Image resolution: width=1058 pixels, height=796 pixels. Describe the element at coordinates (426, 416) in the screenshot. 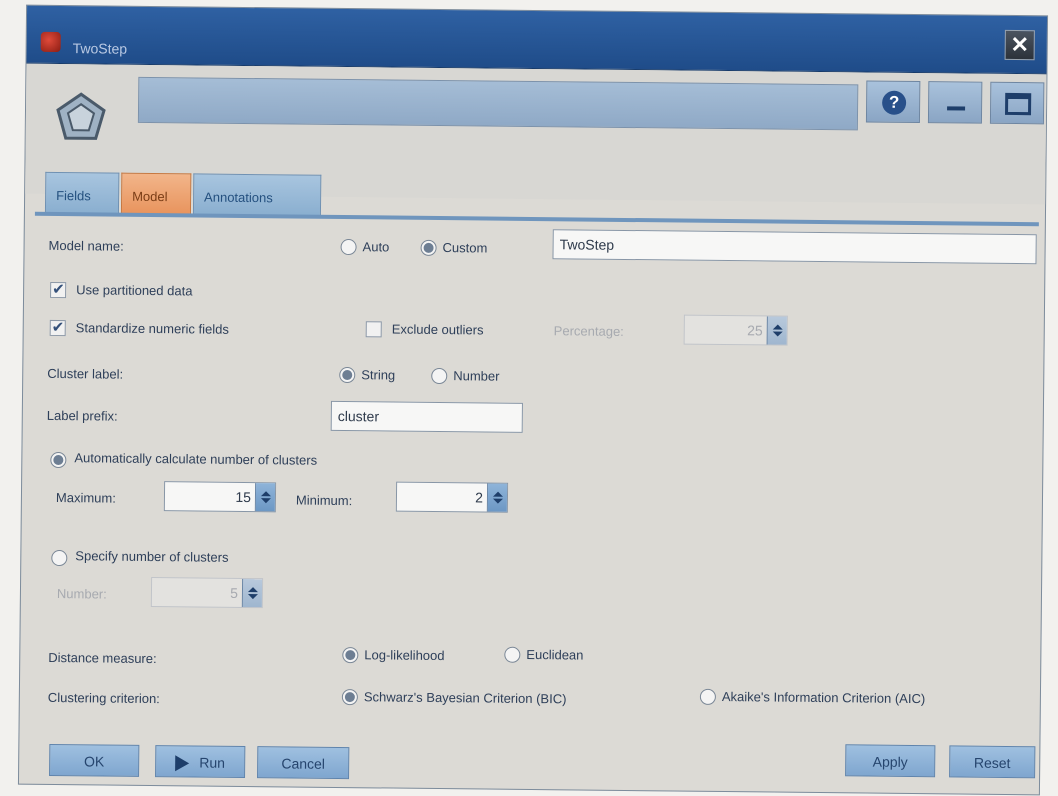

I see `label-prefix-input: cluster` at that location.